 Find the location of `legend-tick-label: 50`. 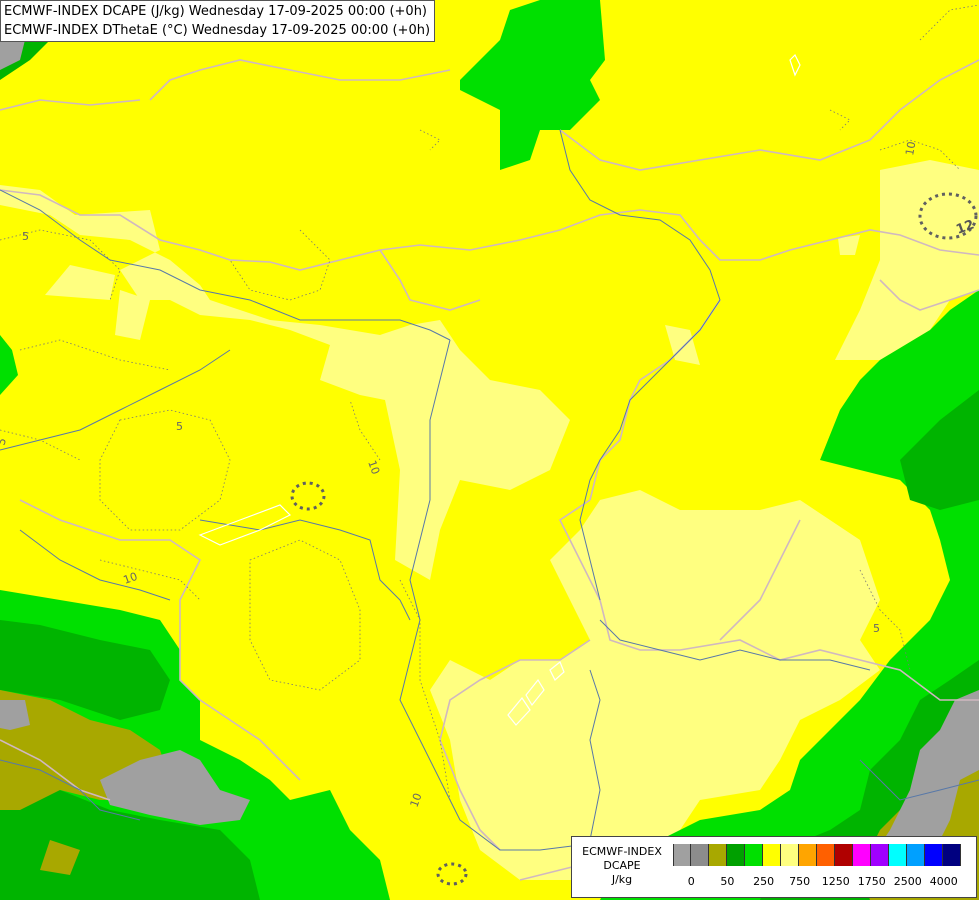

legend-tick-label: 50 is located at coordinates (727, 881).